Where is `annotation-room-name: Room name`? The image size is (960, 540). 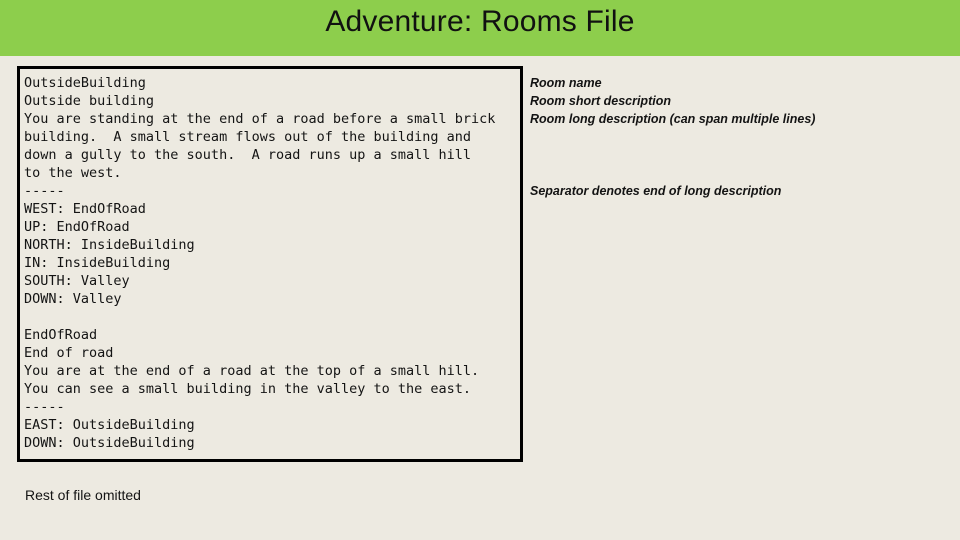 annotation-room-name: Room name is located at coordinates (566, 83).